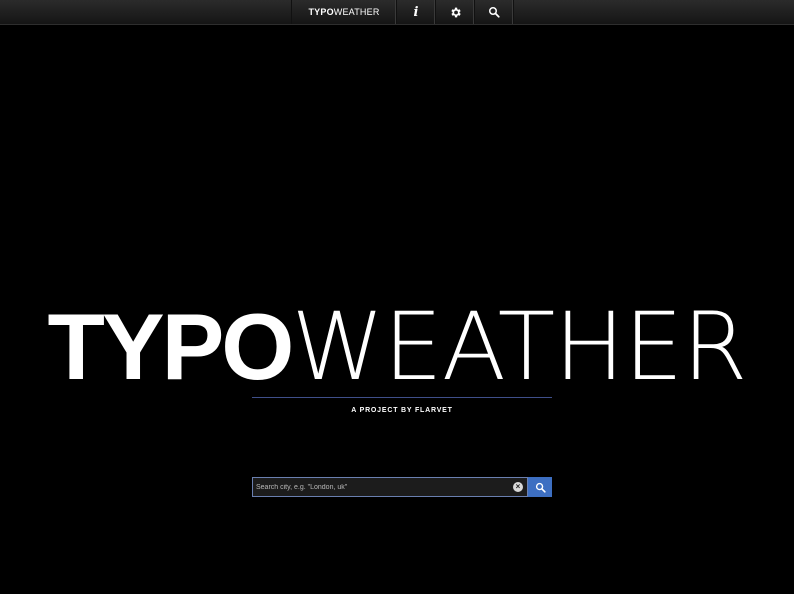 This screenshot has width=794, height=594. Describe the element at coordinates (402, 397) in the screenshot. I see `hero-divider` at that location.